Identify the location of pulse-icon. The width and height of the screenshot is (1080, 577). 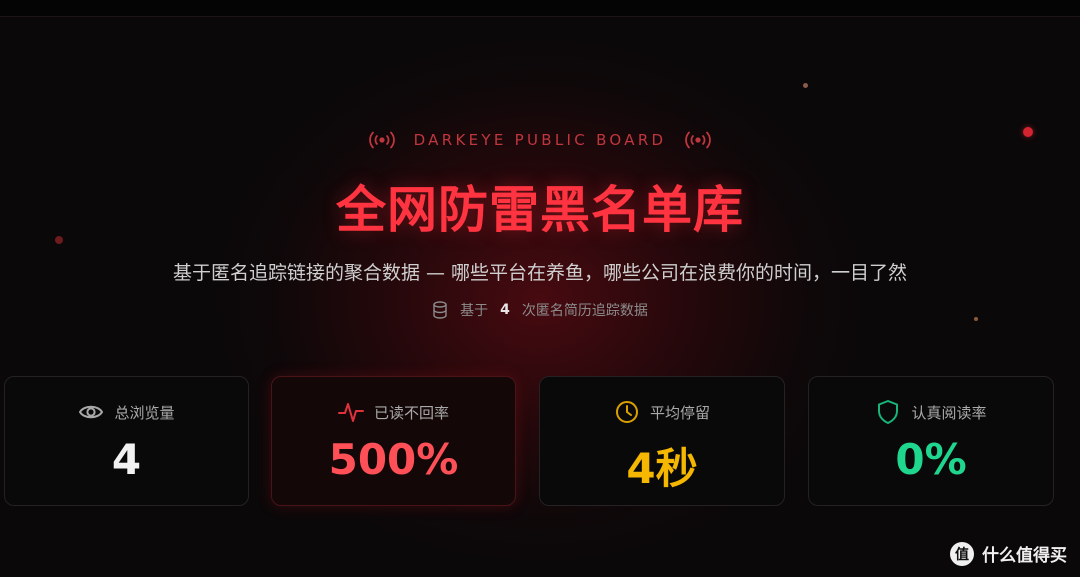
(350, 412).